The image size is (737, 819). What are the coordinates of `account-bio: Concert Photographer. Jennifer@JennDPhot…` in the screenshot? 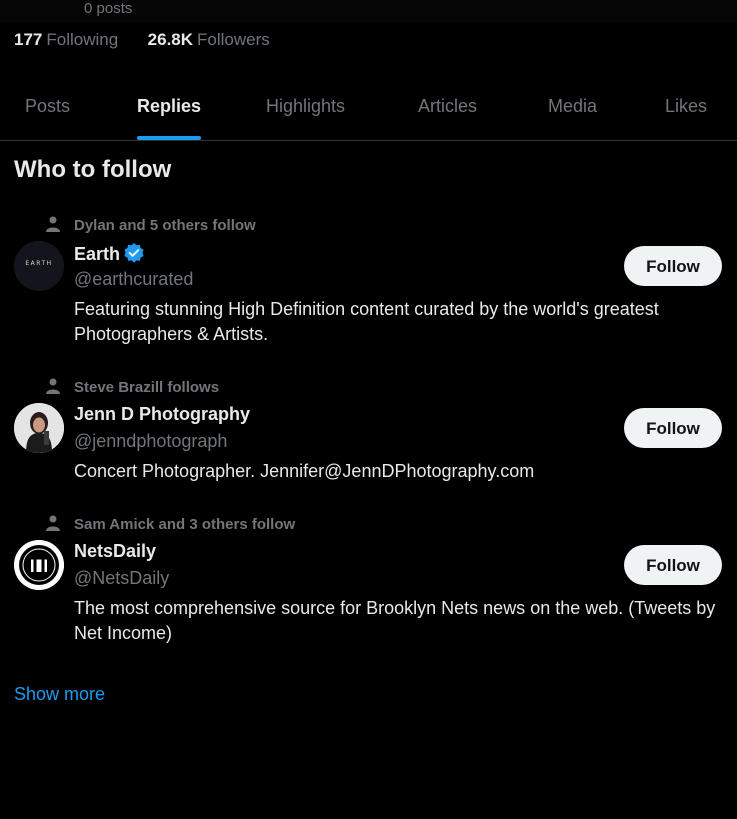 It's located at (304, 471).